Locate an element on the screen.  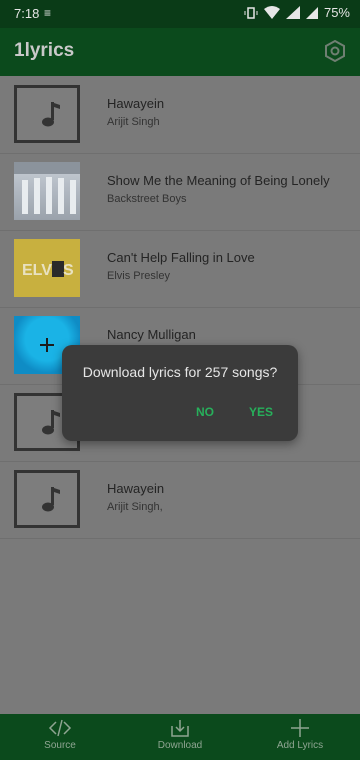
svg-text: S is located at coordinates (68, 270).